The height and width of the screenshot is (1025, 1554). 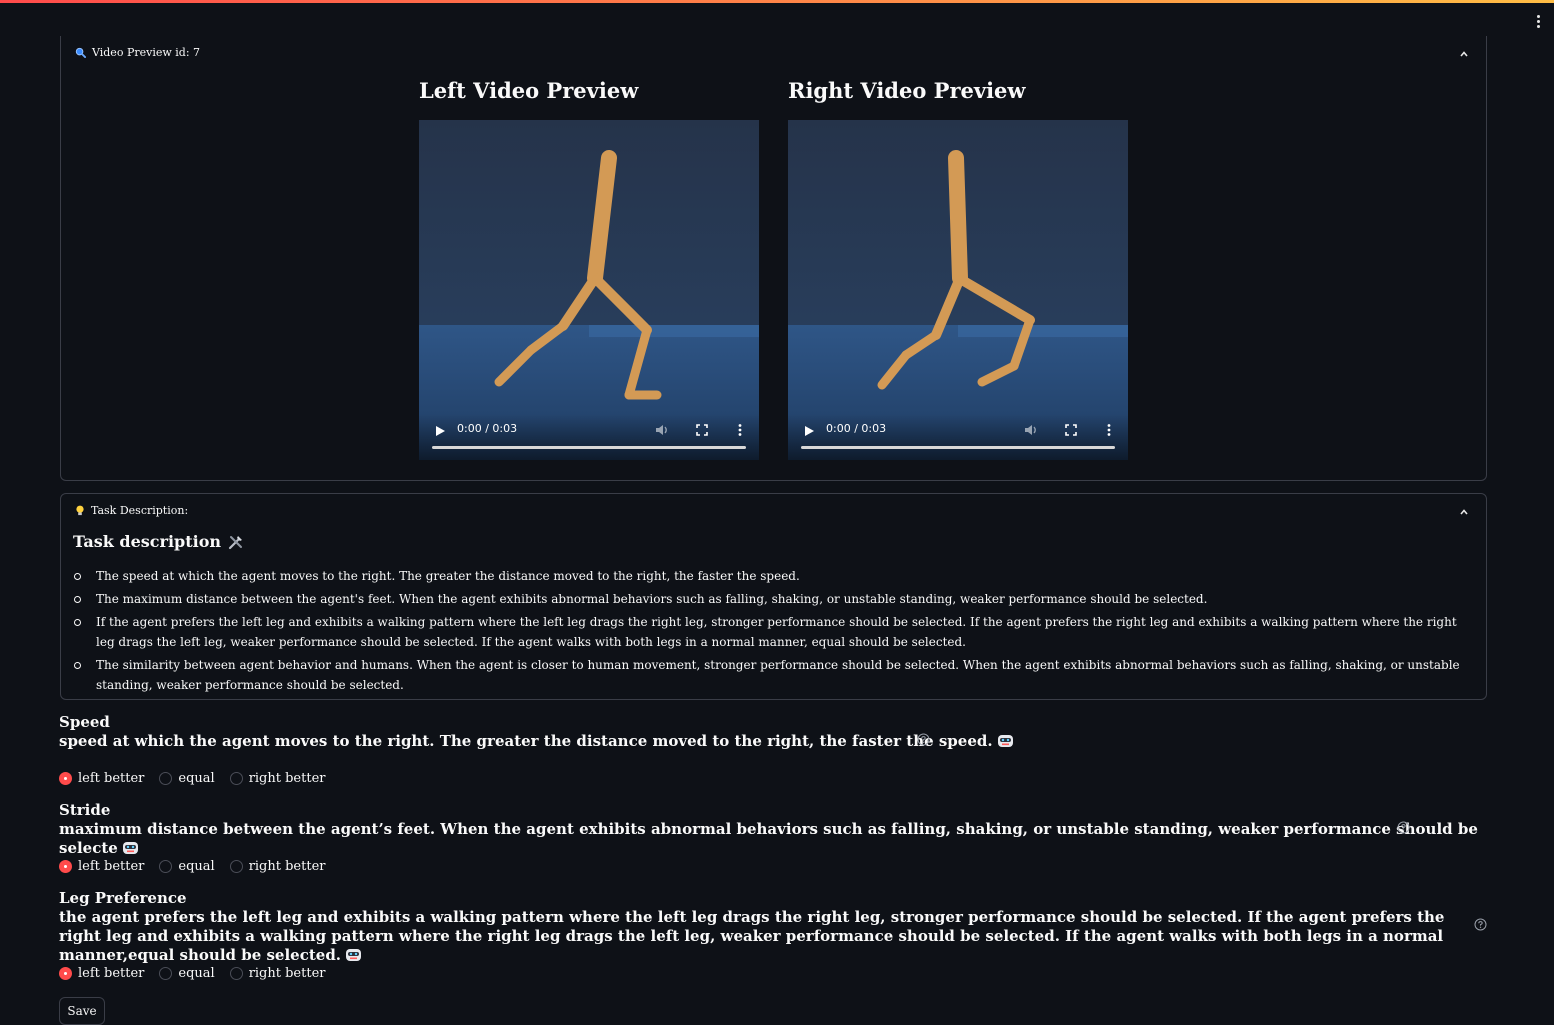 What do you see at coordinates (589, 437) in the screenshot?
I see `left-video-controls: 0:00 / 0:03` at bounding box center [589, 437].